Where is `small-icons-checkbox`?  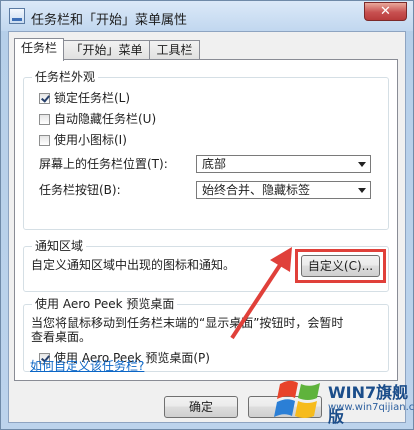 small-icons-checkbox is located at coordinates (44, 140).